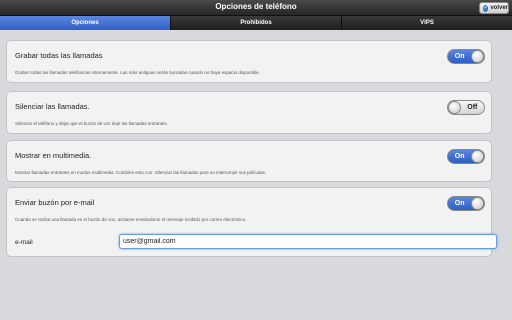 Image resolution: width=512 pixels, height=320 pixels. I want to click on setting-title: Grabar todas las llamadas, so click(59, 55).